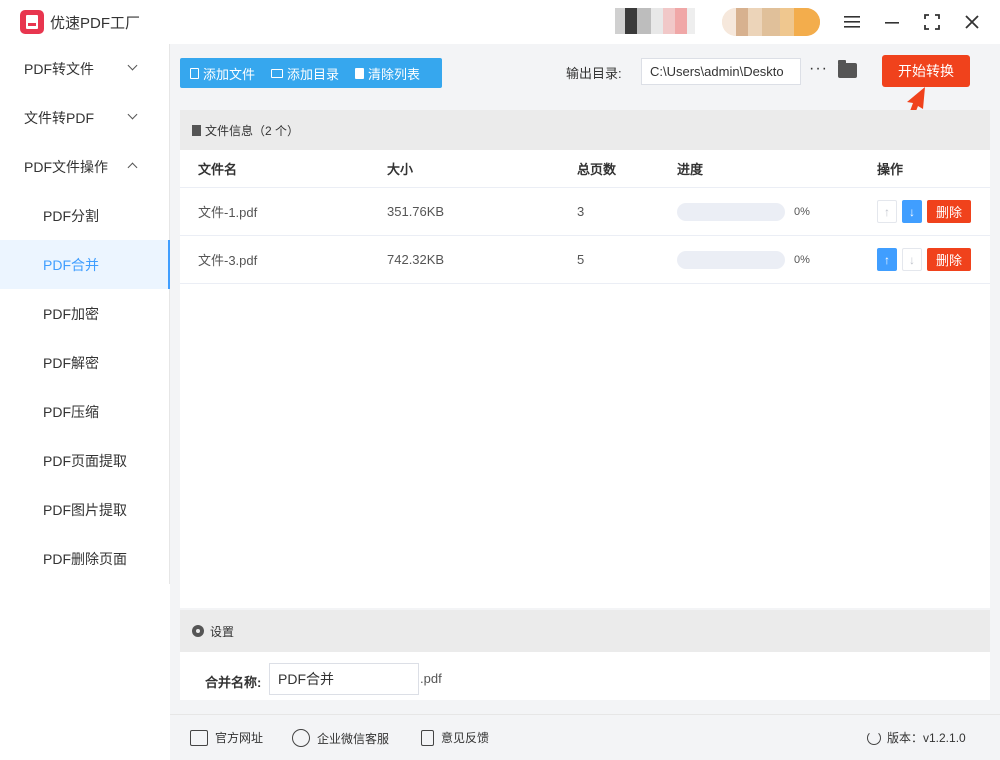 Image resolution: width=1000 pixels, height=760 pixels. I want to click on file-toolbar: 添加文件 添加目录 清除列表, so click(311, 73).